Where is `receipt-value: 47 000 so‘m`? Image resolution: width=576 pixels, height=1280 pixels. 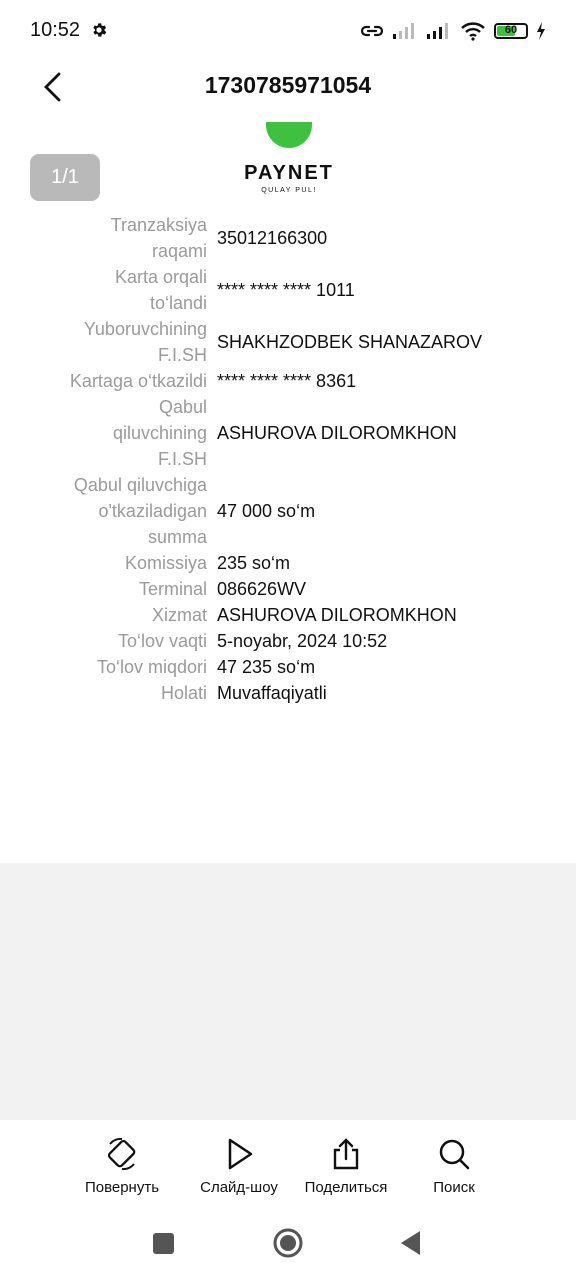 receipt-value: 47 000 so‘m is located at coordinates (266, 511).